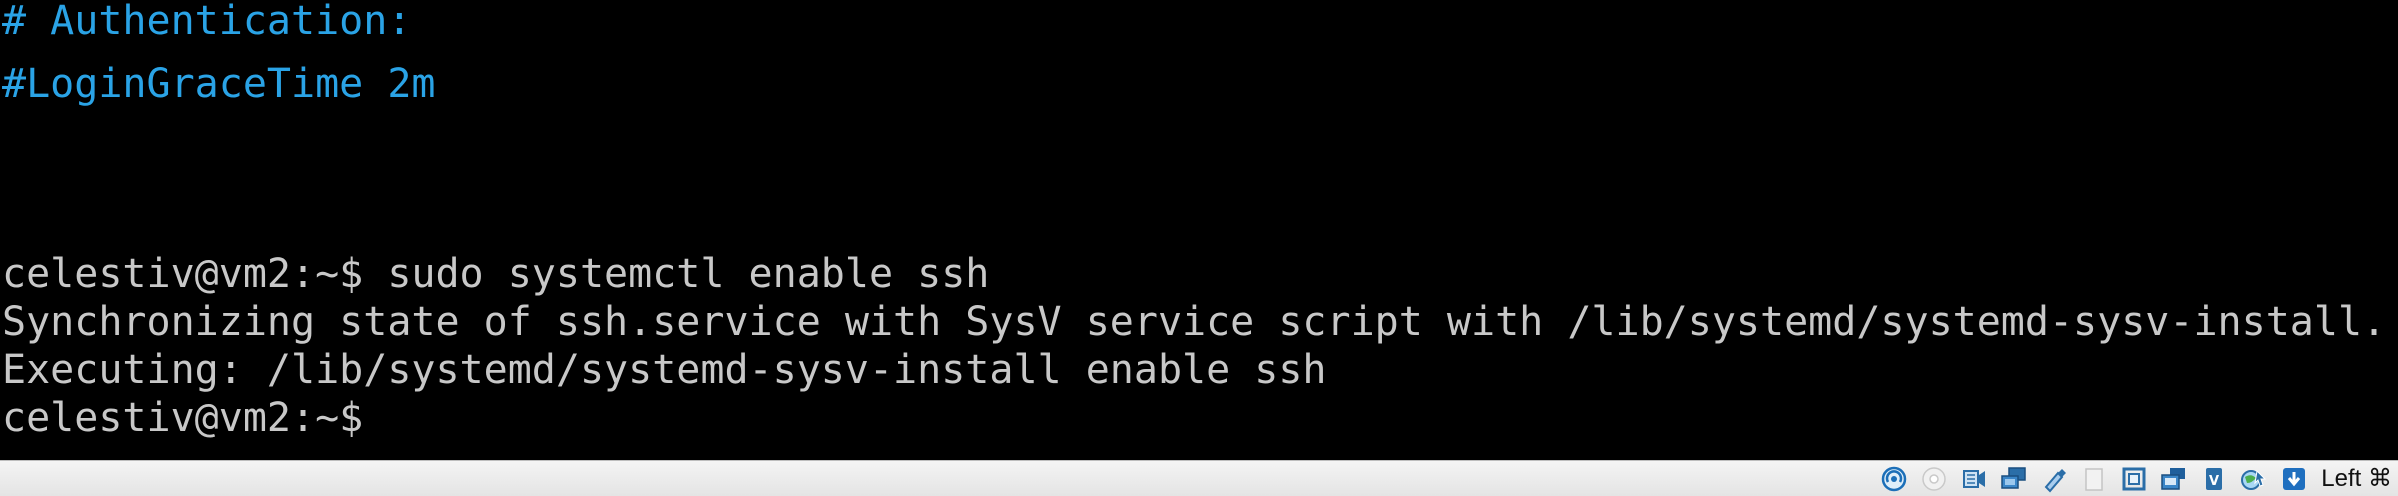  Describe the element at coordinates (1934, 479) in the screenshot. I see `optical-drive-icon` at that location.